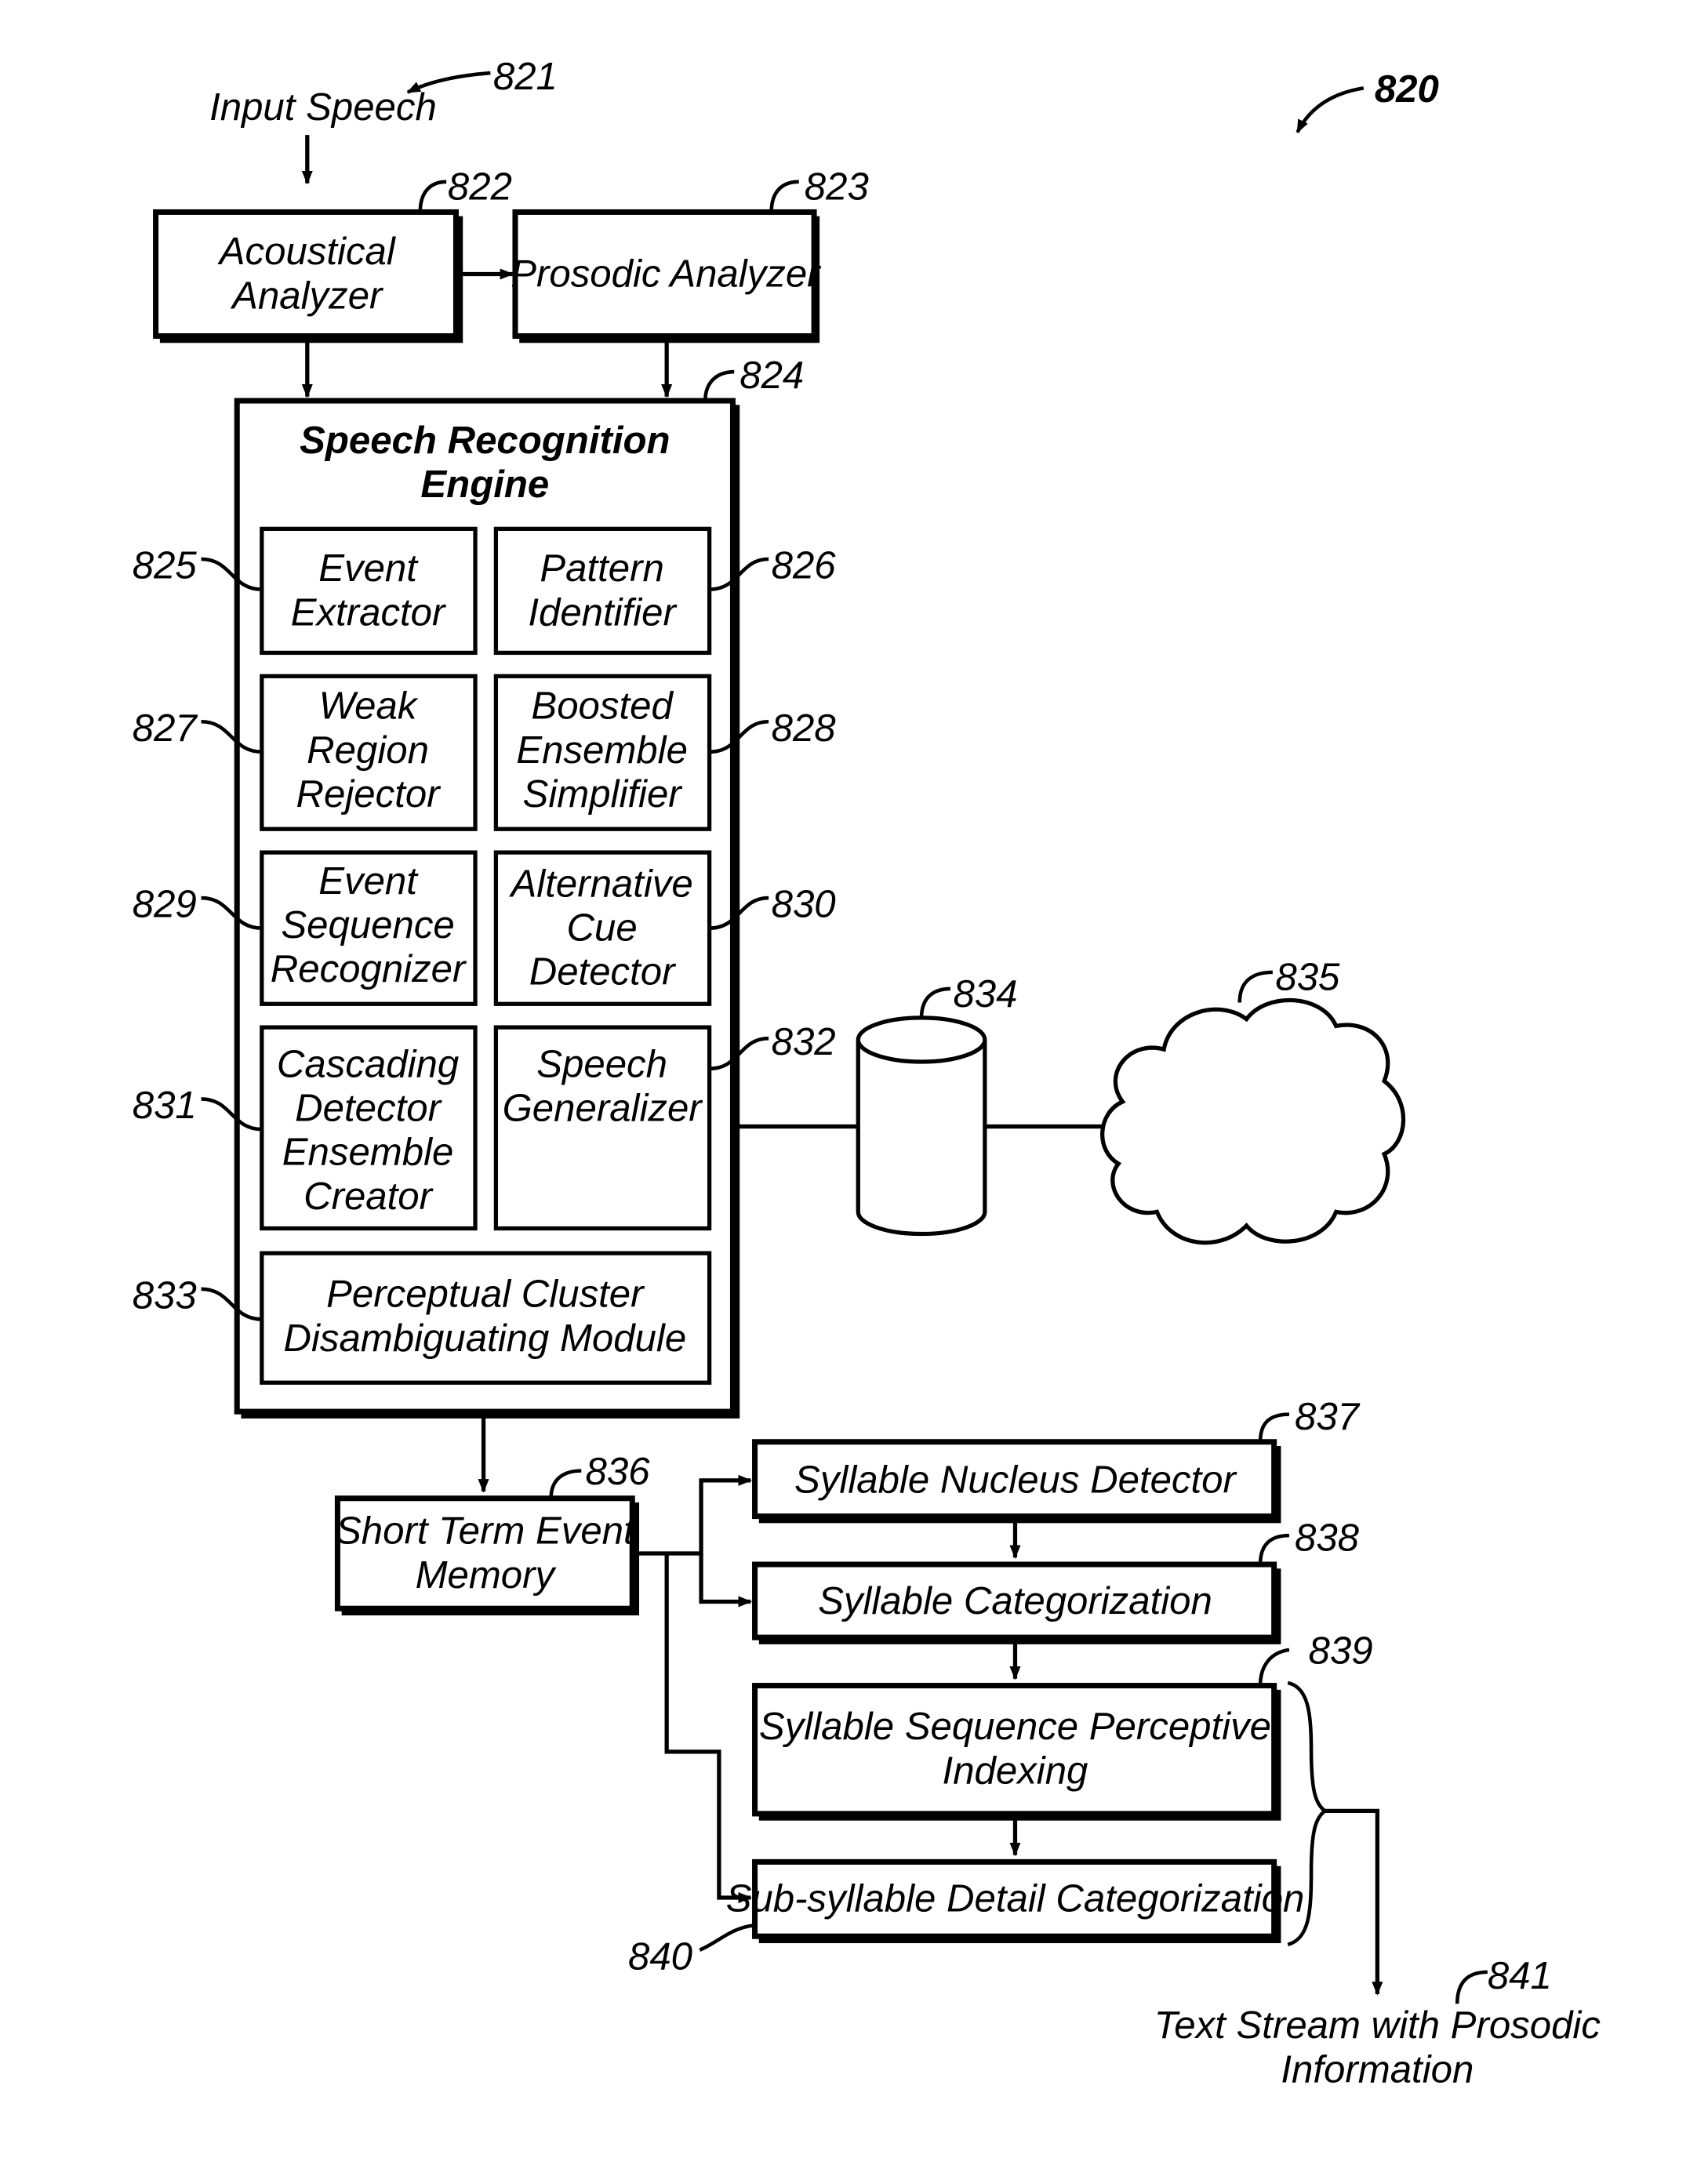 This screenshot has width=1708, height=2169. Describe the element at coordinates (804, 728) in the screenshot. I see `ref-828: 828` at that location.